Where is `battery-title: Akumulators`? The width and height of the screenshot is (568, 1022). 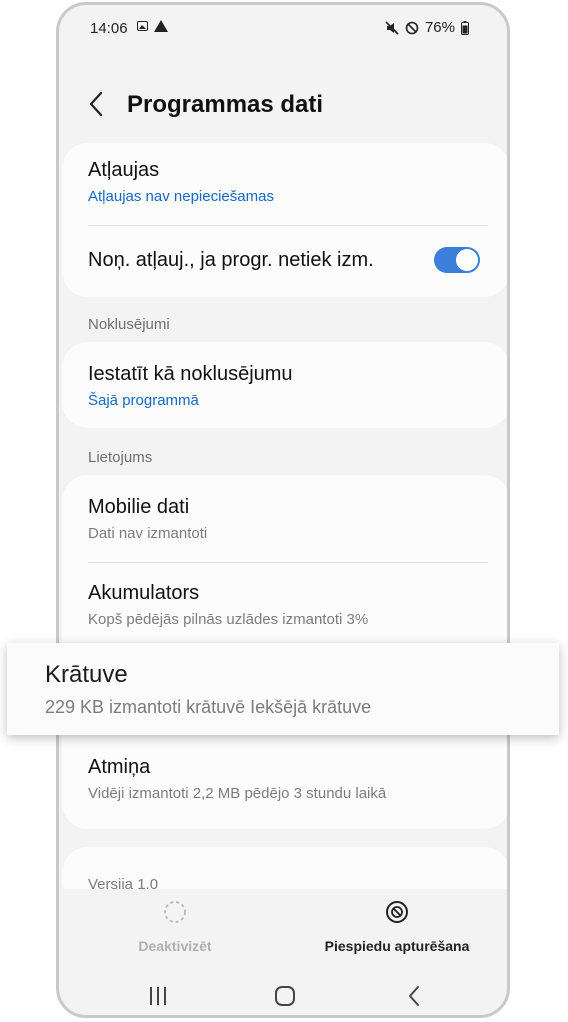
battery-title: Akumulators is located at coordinates (144, 593).